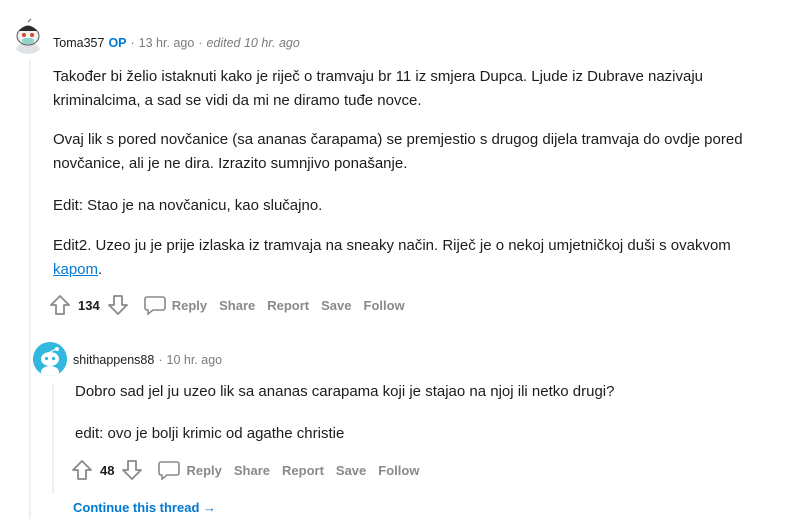  What do you see at coordinates (167, 43) in the screenshot?
I see `timestamp: 13 hr. ago` at bounding box center [167, 43].